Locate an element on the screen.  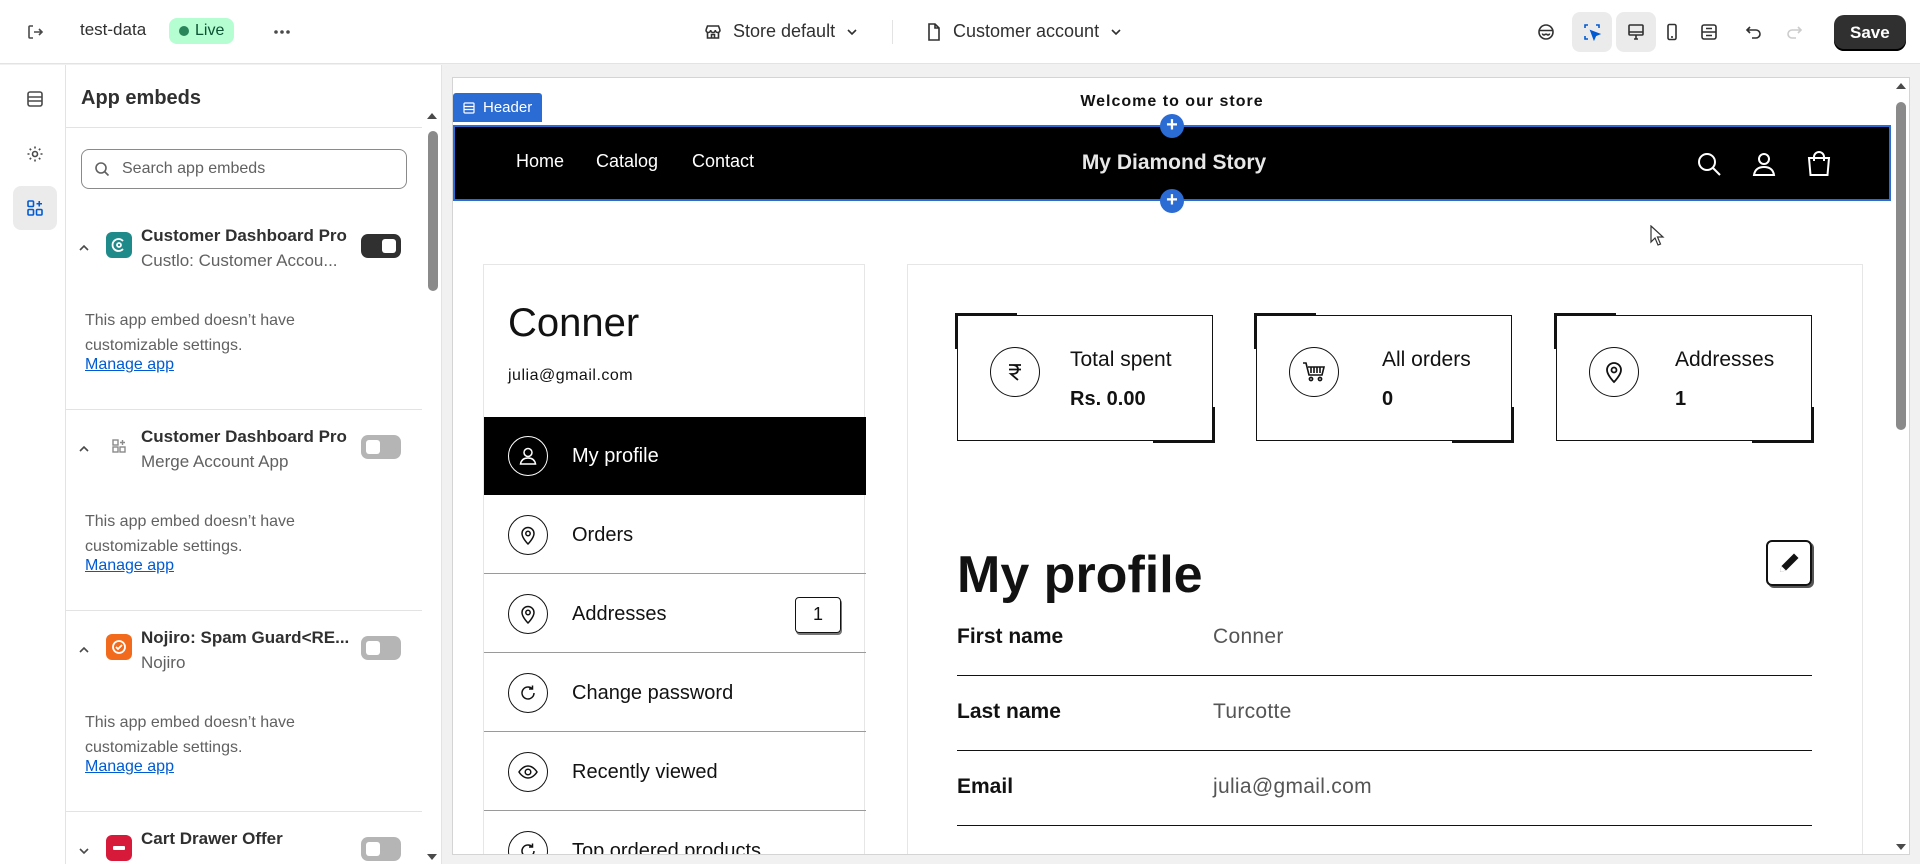
field-last-name: Last name Turcotte is located at coordinates (1384, 713).